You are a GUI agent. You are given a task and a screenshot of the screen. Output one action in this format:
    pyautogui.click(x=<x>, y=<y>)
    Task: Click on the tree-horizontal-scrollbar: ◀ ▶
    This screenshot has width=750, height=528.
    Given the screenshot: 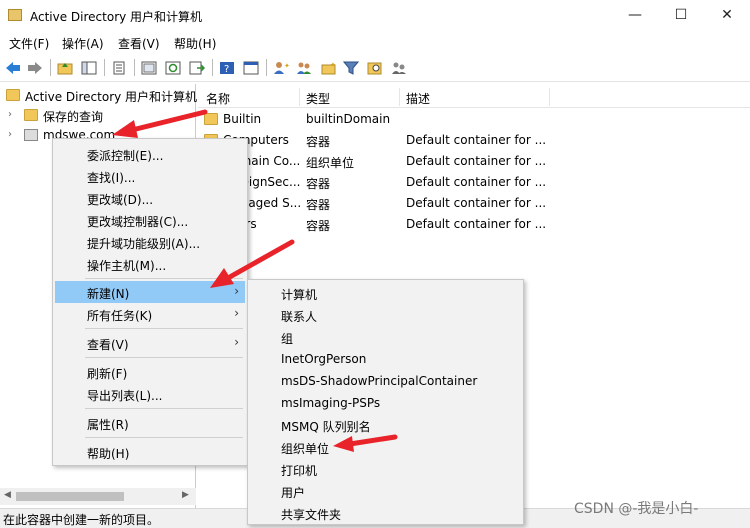 What is the action you would take?
    pyautogui.click(x=98, y=496)
    